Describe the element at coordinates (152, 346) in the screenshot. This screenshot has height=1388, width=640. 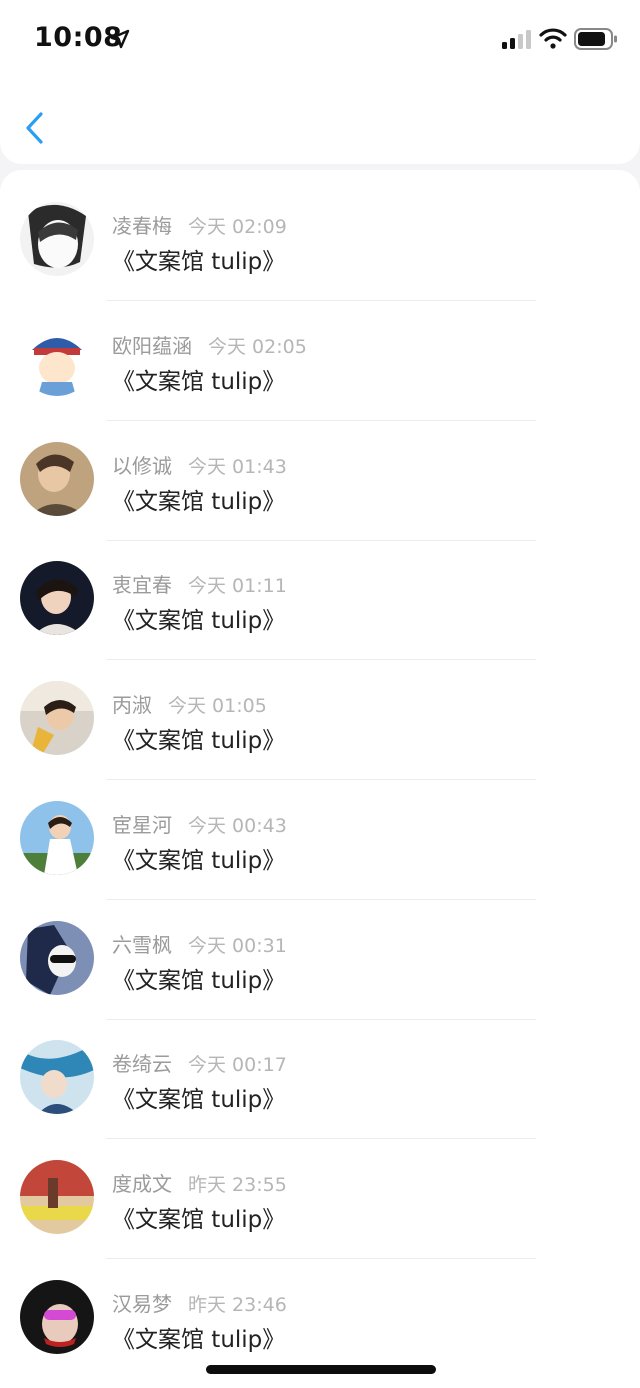
I see `commenter-name: 欧阳蕴涵` at that location.